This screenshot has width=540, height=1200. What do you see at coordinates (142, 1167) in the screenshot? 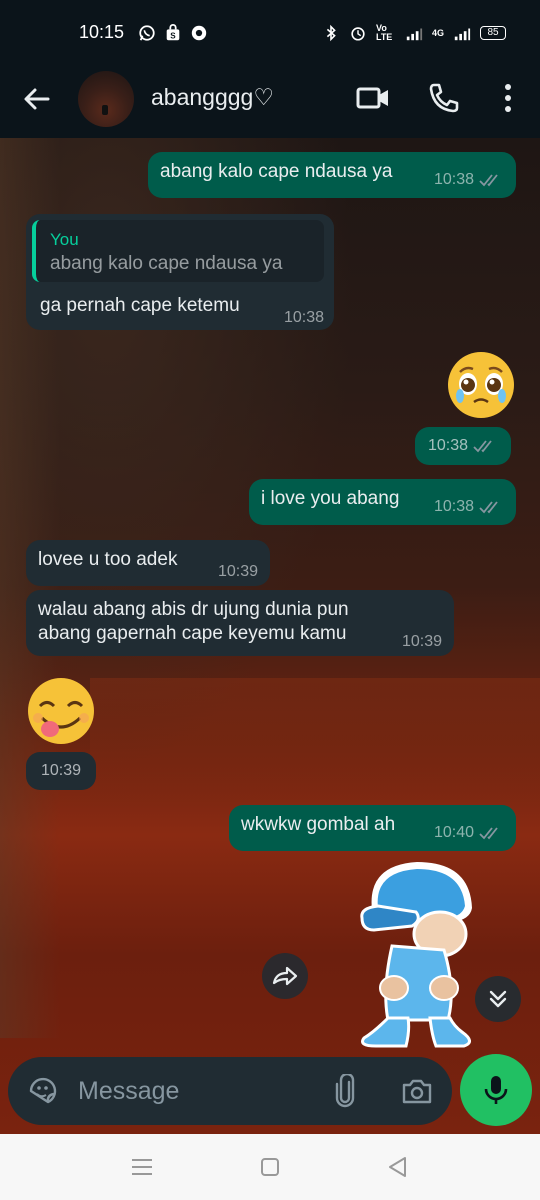
I see `recent-apps-icon` at bounding box center [142, 1167].